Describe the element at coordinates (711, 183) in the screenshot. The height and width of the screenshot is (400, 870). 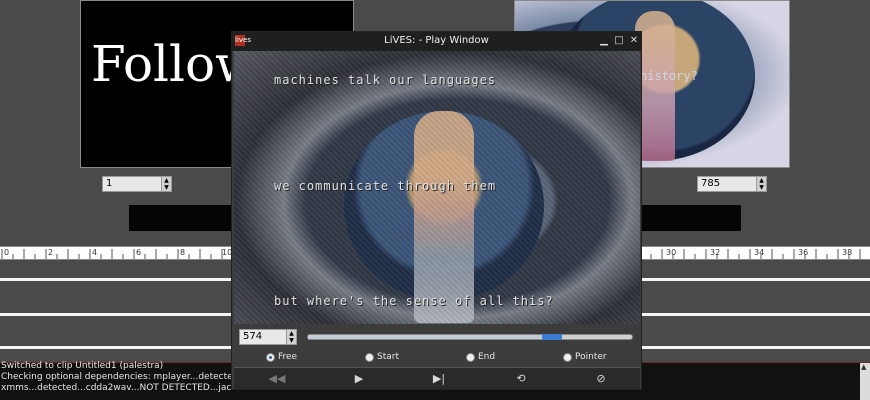
I see `right-frame-value: 785` at that location.